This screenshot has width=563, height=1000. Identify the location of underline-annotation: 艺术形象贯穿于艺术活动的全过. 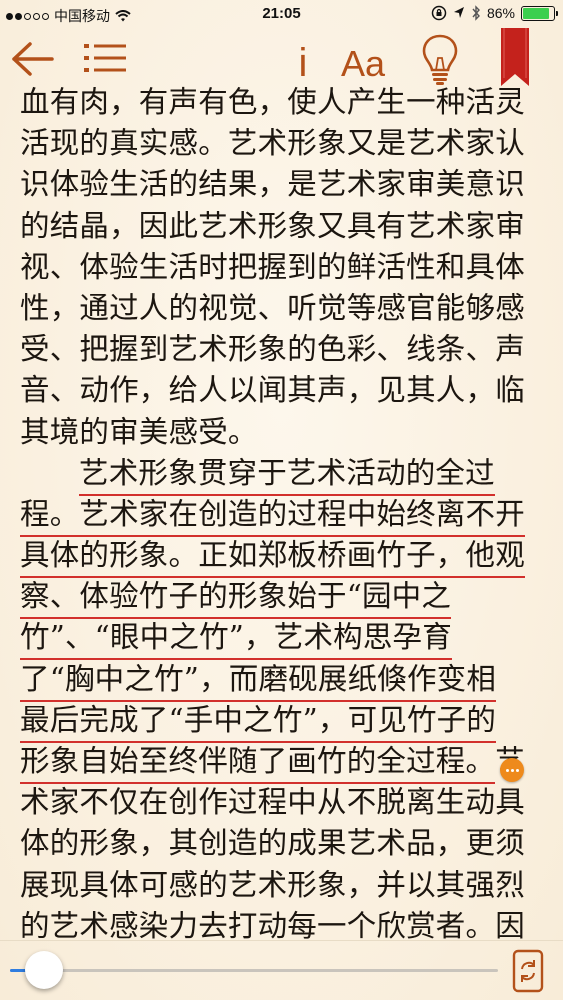
(287, 475).